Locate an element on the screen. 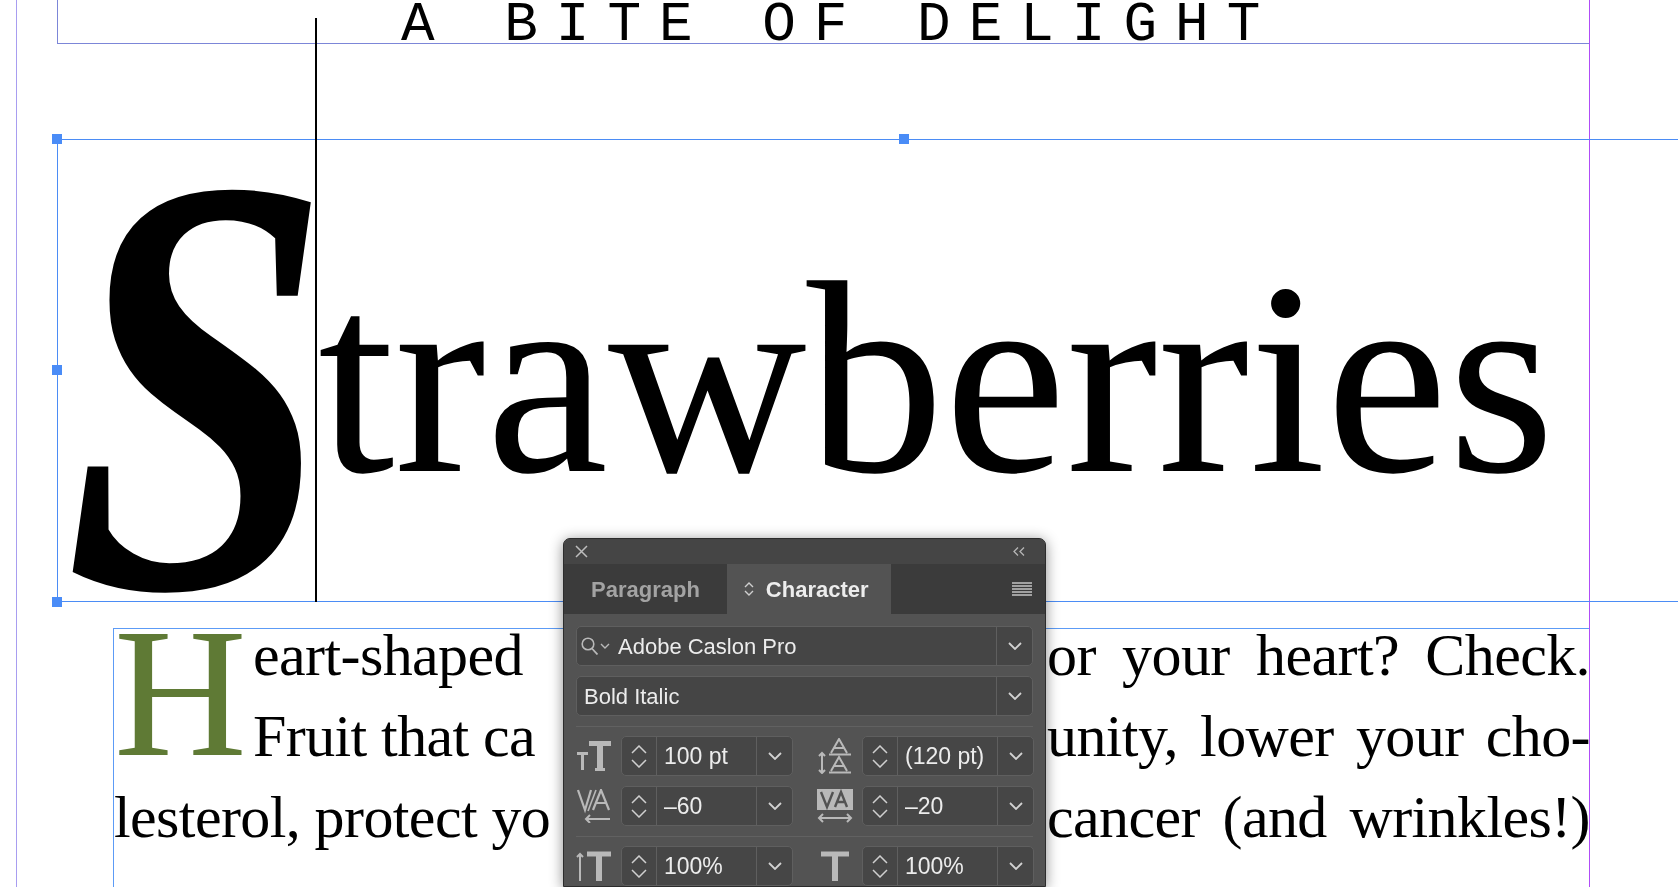 The width and height of the screenshot is (1678, 887). vertical-scale-icon is located at coordinates (594, 866).